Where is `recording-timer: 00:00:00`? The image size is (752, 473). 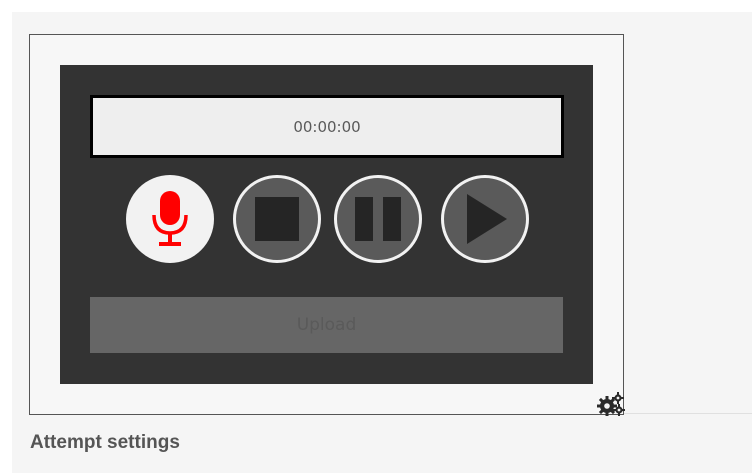 recording-timer: 00:00:00 is located at coordinates (327, 126).